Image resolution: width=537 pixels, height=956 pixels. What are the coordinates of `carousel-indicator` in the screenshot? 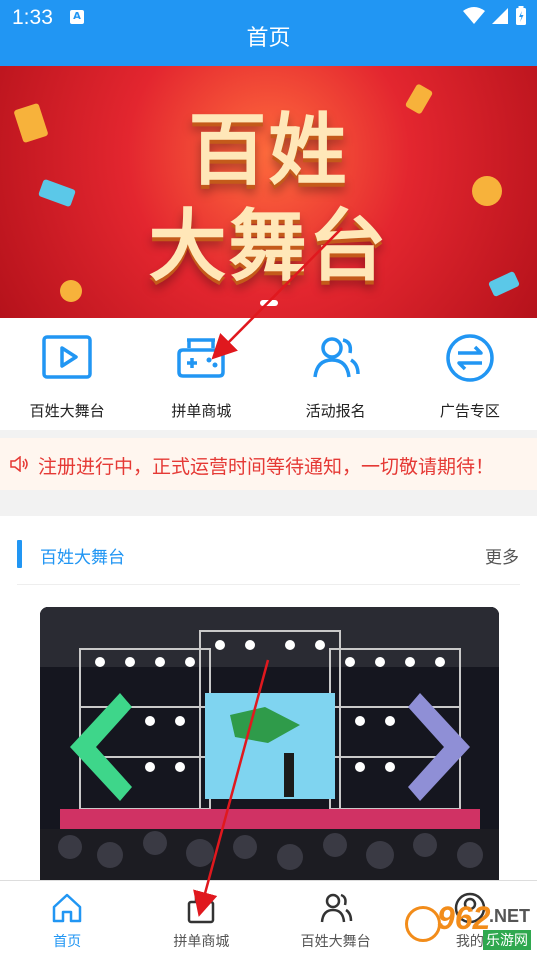 It's located at (268, 303).